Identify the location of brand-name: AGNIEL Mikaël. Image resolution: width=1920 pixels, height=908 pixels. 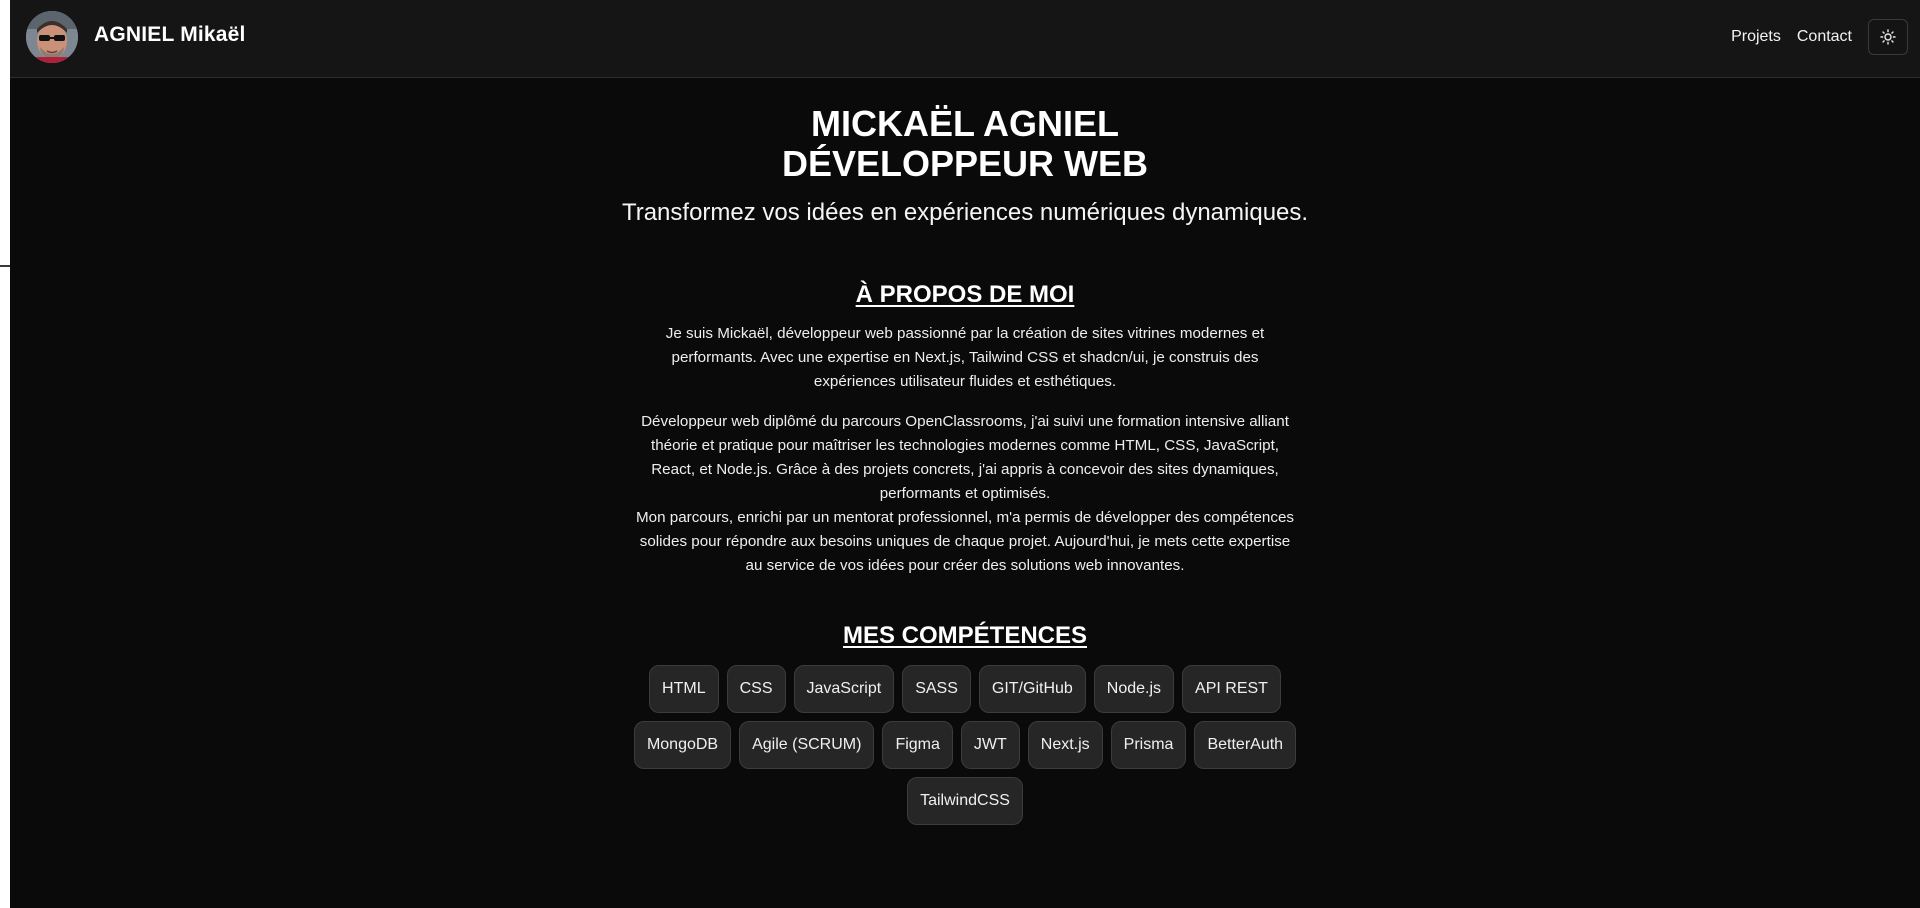
(170, 35).